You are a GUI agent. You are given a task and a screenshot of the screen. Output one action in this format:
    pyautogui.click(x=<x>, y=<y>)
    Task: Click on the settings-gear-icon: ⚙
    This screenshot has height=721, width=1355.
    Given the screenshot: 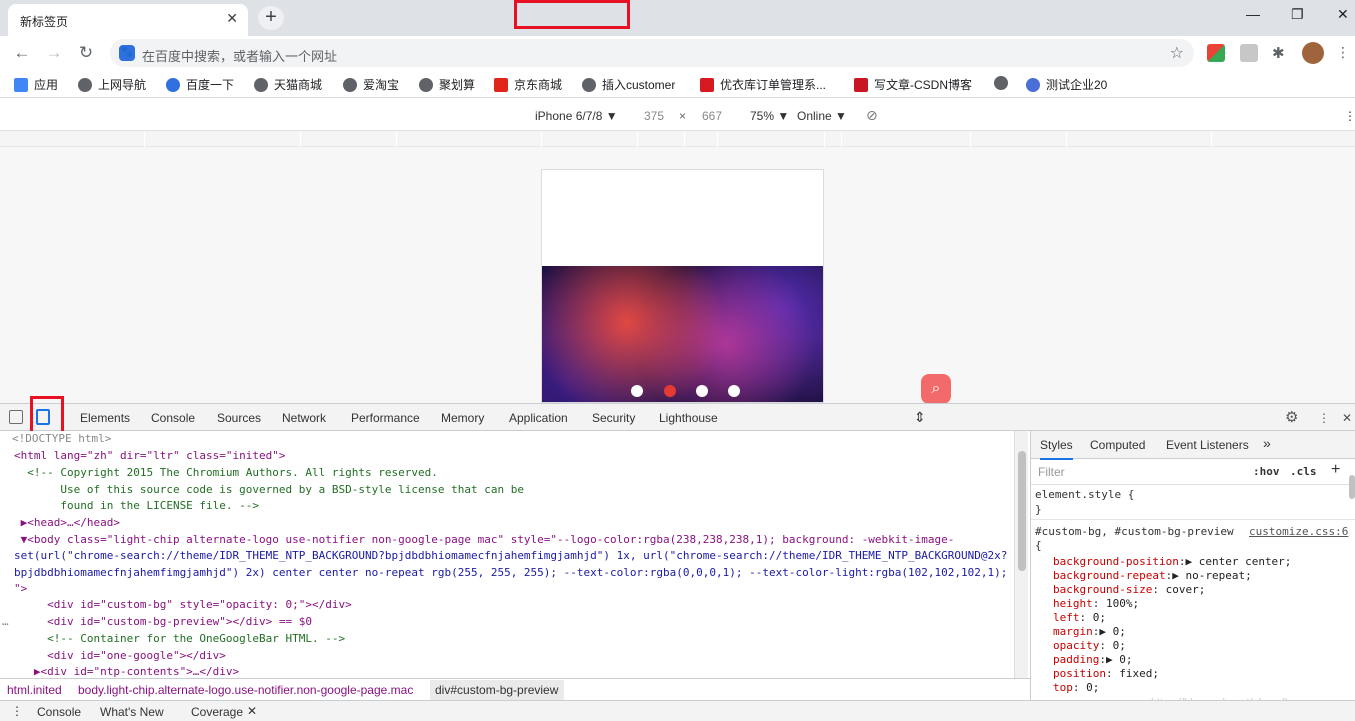 What is the action you would take?
    pyautogui.click(x=1291, y=417)
    